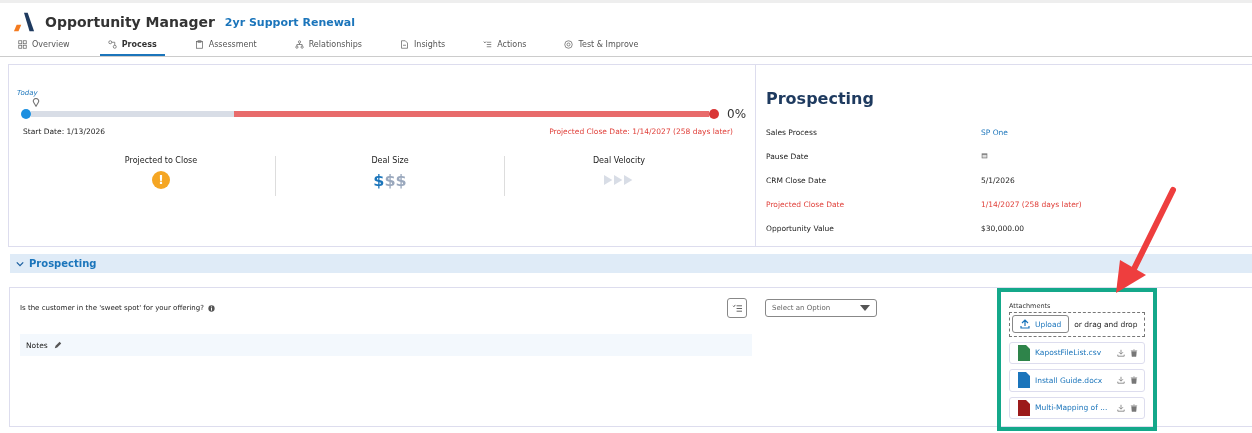  I want to click on section-title: Prospecting, so click(63, 263).